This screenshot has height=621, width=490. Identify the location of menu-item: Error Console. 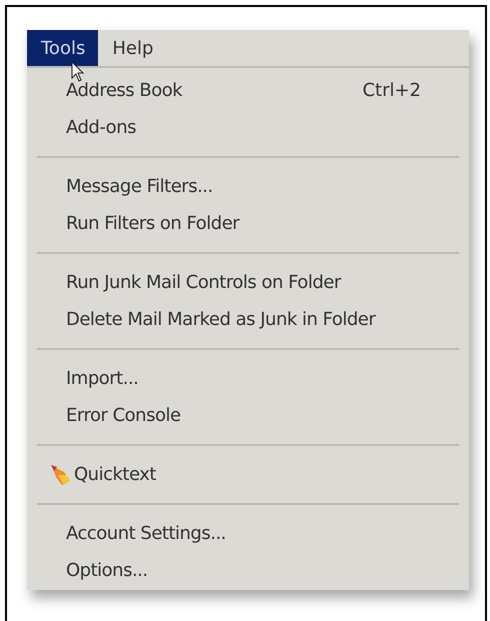
(248, 415).